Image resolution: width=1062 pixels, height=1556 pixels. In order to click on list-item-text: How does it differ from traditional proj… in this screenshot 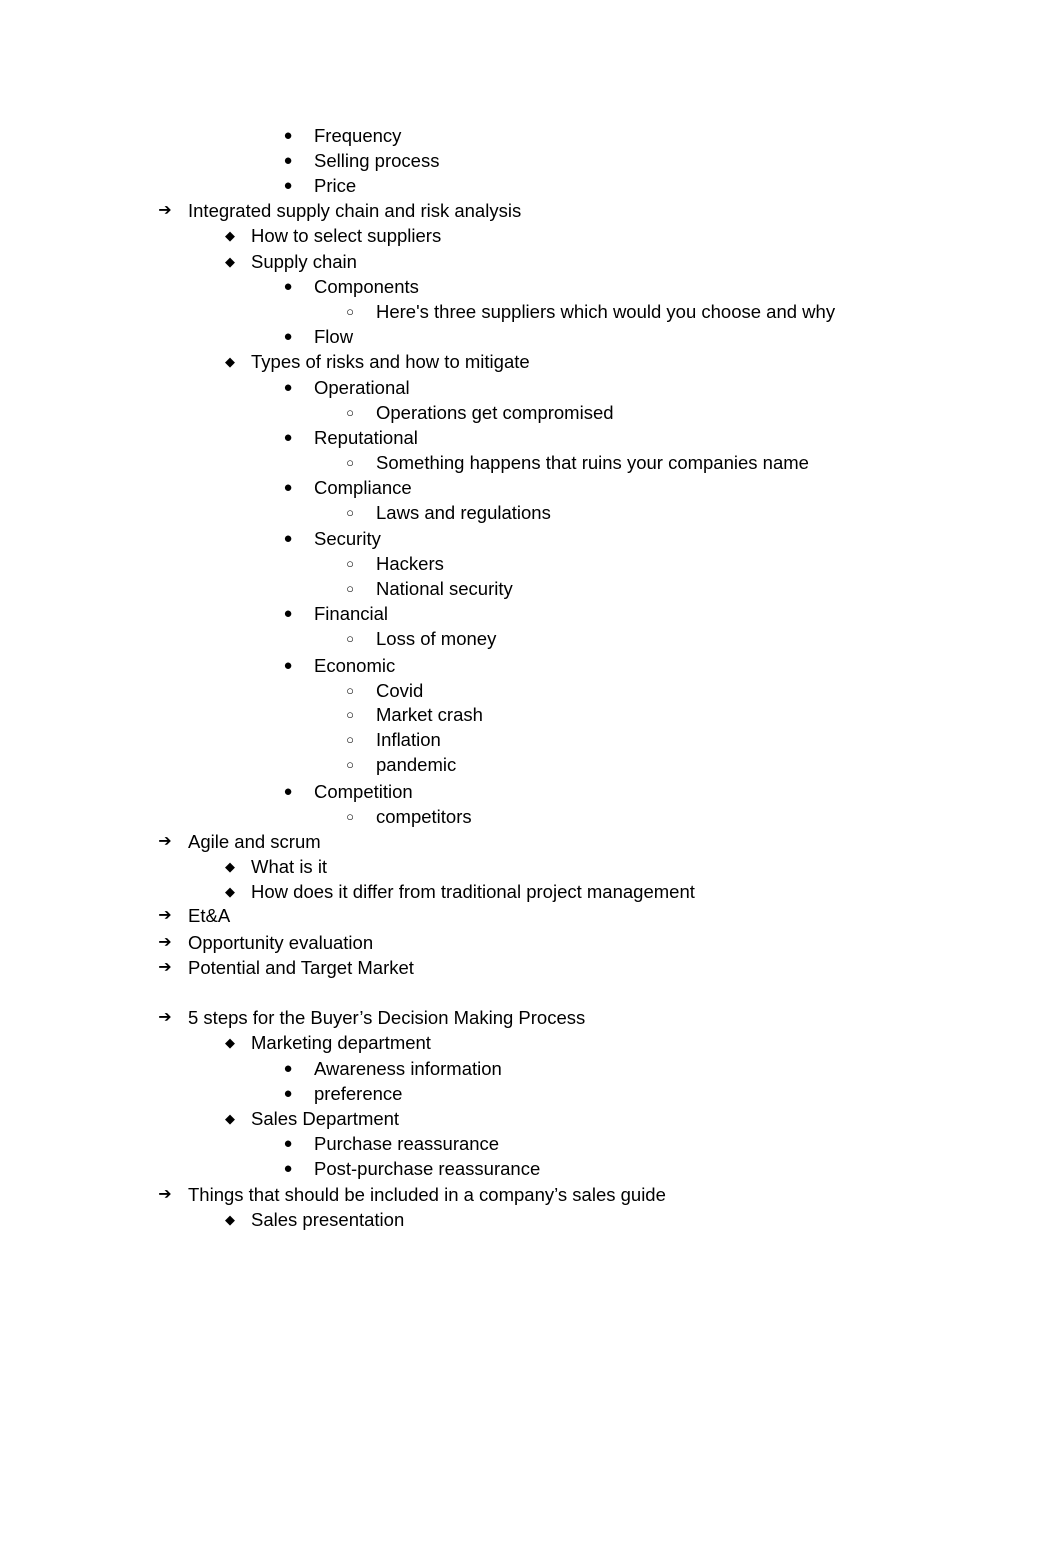, I will do `click(473, 891)`.